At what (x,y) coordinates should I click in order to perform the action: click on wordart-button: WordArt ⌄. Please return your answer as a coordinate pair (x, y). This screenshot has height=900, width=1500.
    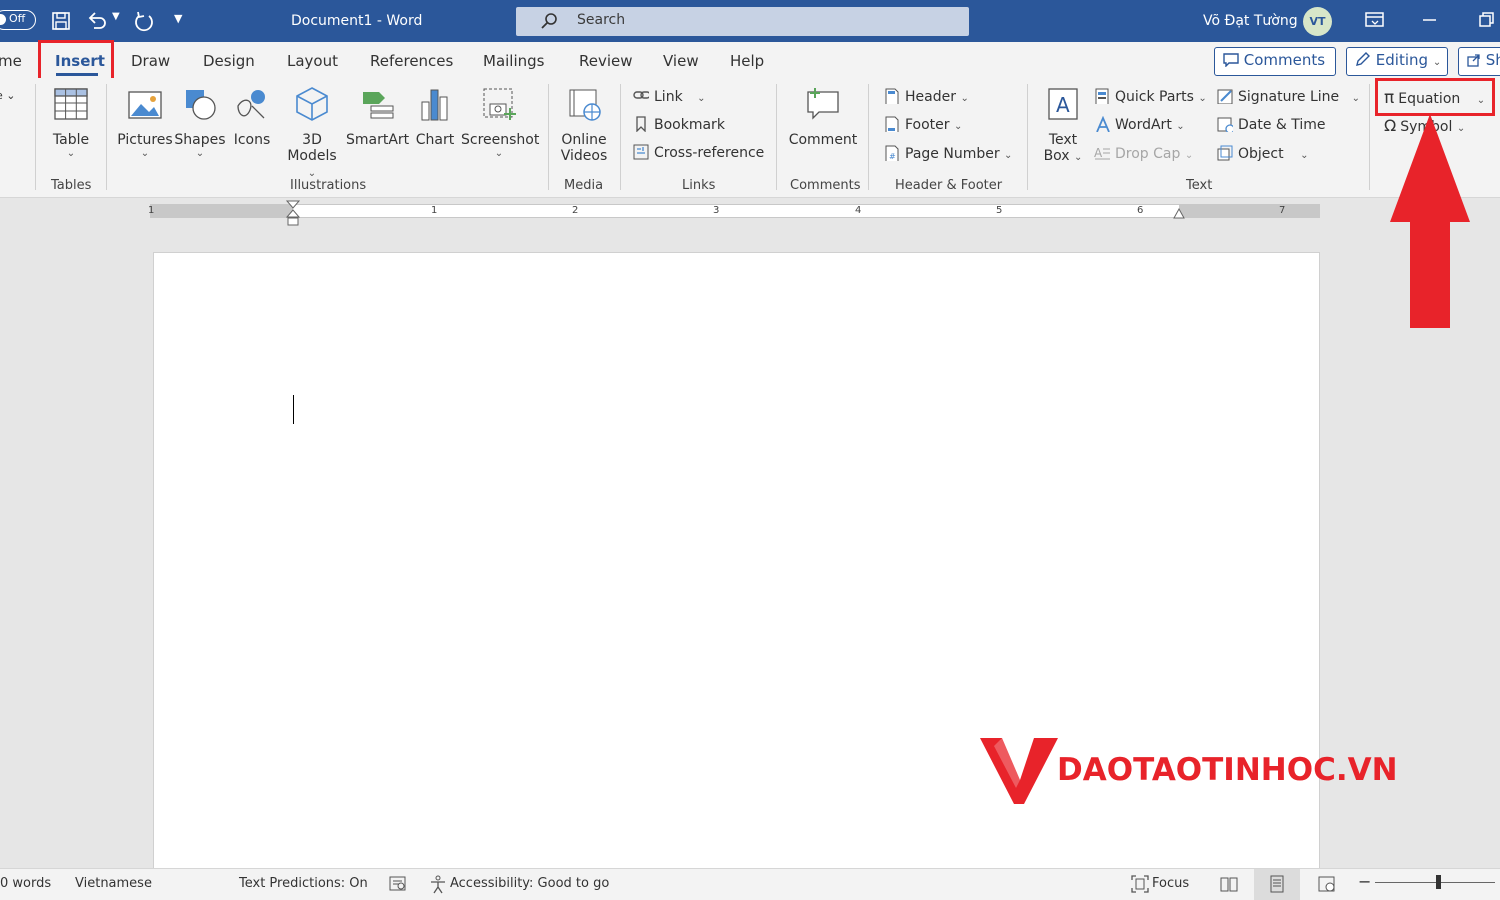
    Looking at the image, I should click on (1139, 124).